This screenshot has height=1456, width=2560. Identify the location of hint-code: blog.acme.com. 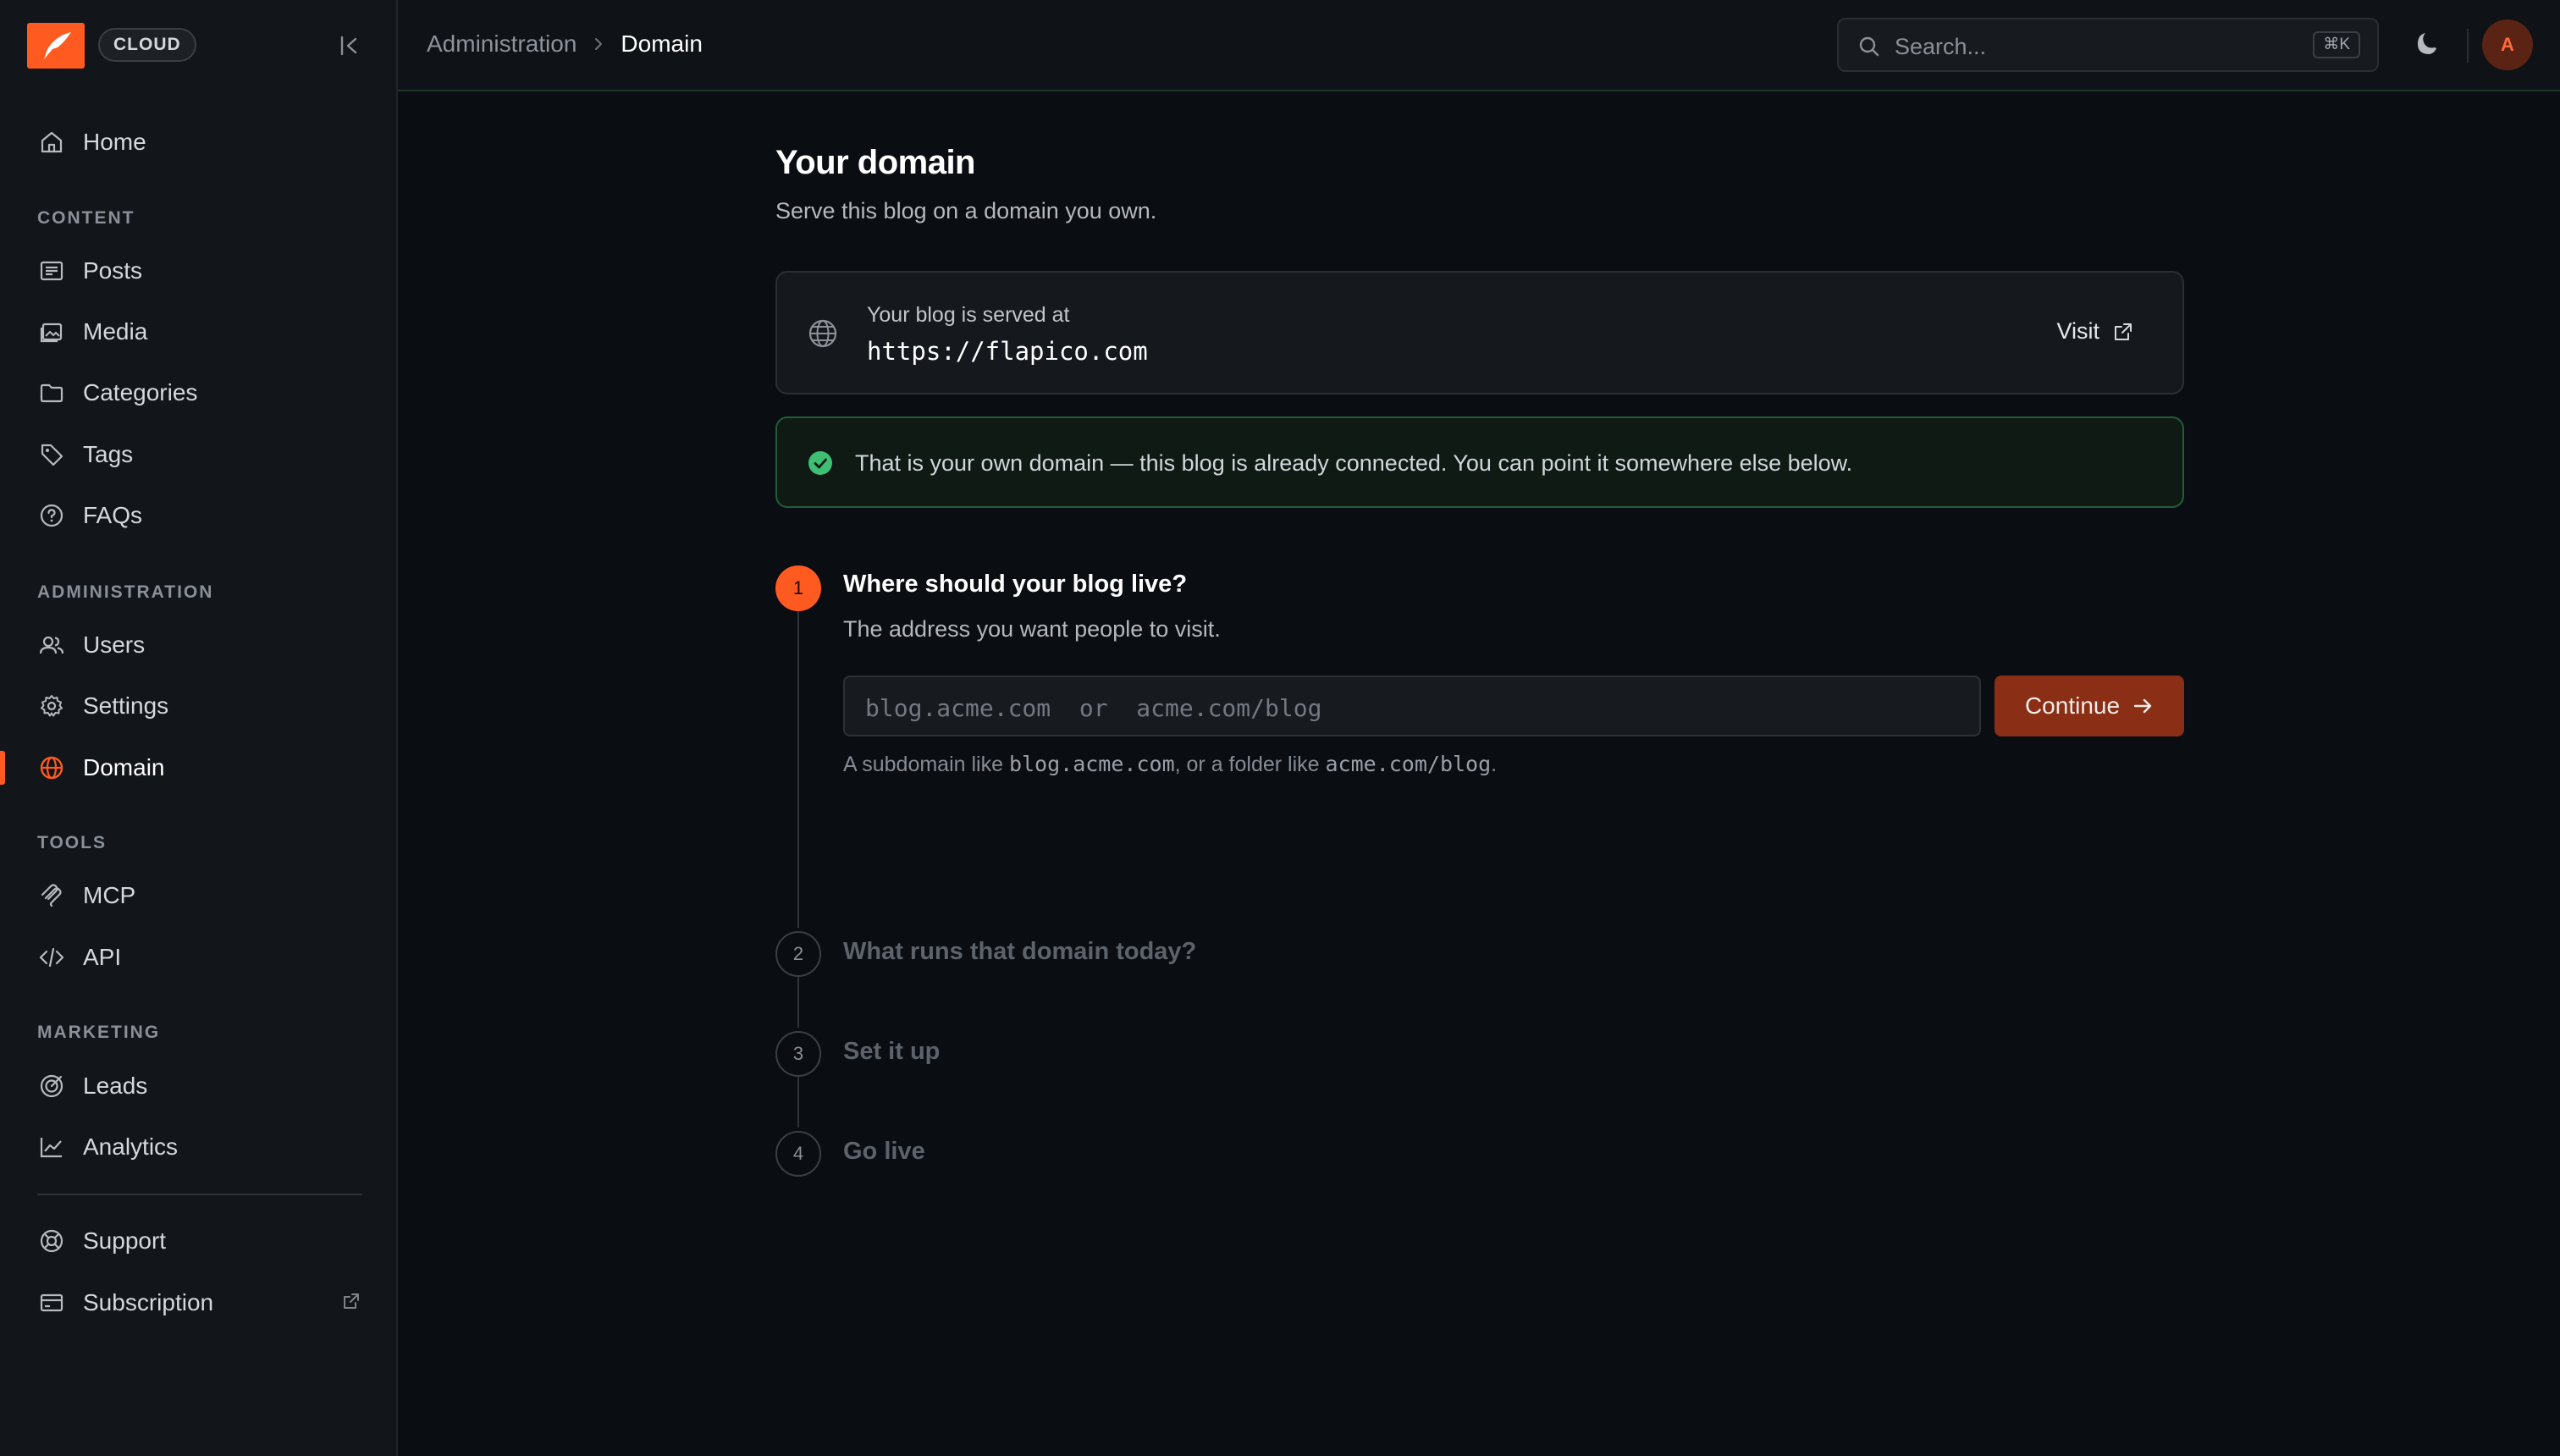
(1091, 764).